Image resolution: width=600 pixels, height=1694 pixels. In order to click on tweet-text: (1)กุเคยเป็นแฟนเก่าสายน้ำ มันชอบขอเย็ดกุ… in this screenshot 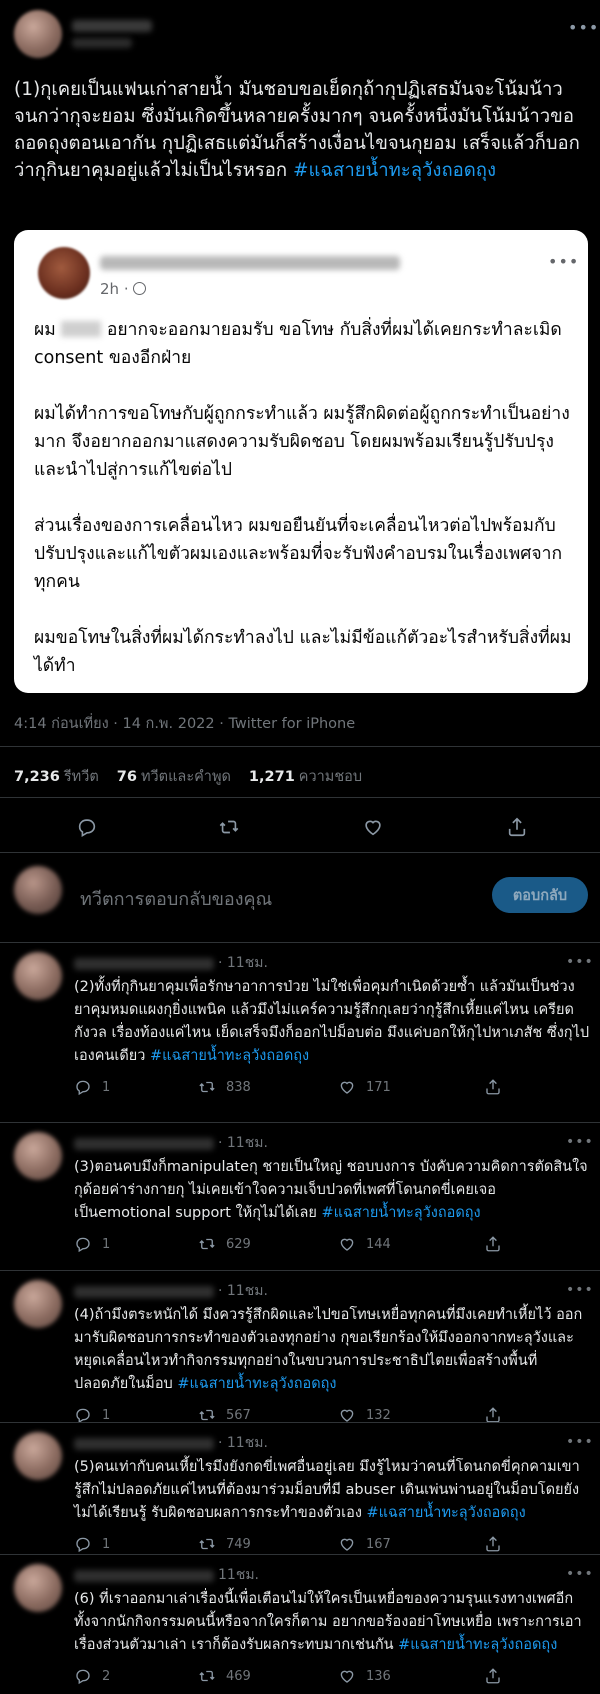, I will do `click(302, 130)`.